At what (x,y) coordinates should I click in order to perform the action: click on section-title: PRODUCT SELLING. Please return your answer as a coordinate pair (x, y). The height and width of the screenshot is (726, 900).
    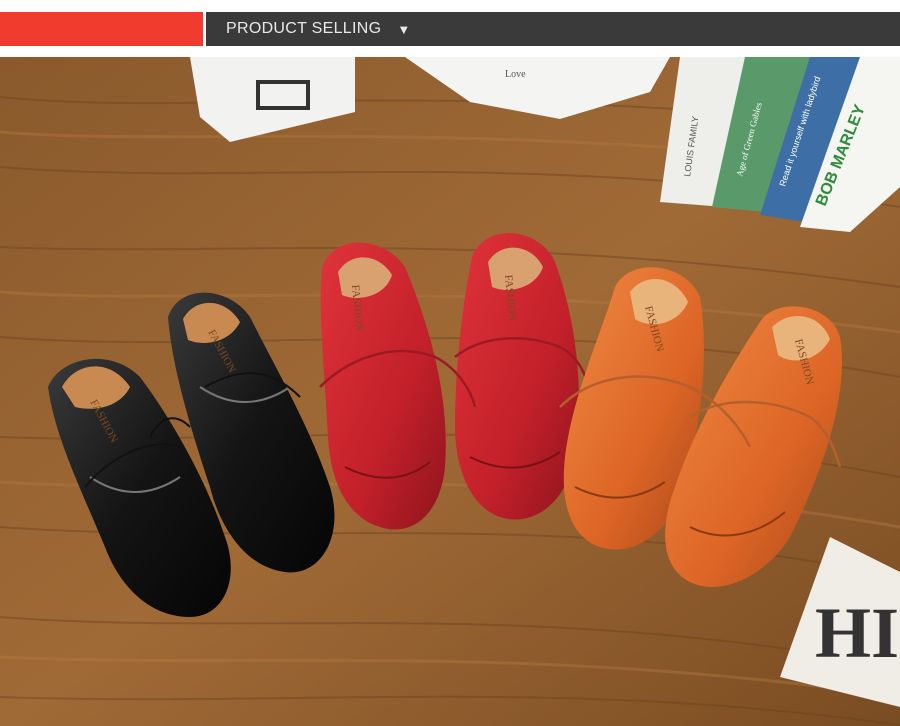
    Looking at the image, I should click on (304, 28).